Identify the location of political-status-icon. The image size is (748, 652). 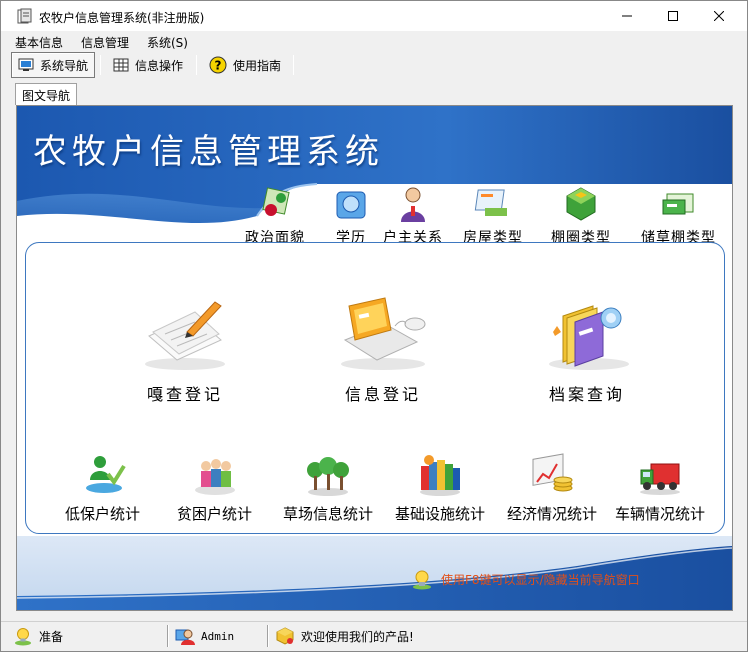
(276, 201).